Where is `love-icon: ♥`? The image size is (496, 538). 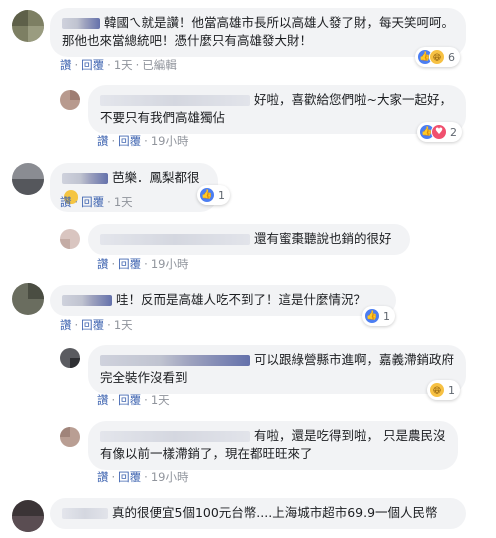
love-icon: ♥ is located at coordinates (439, 132).